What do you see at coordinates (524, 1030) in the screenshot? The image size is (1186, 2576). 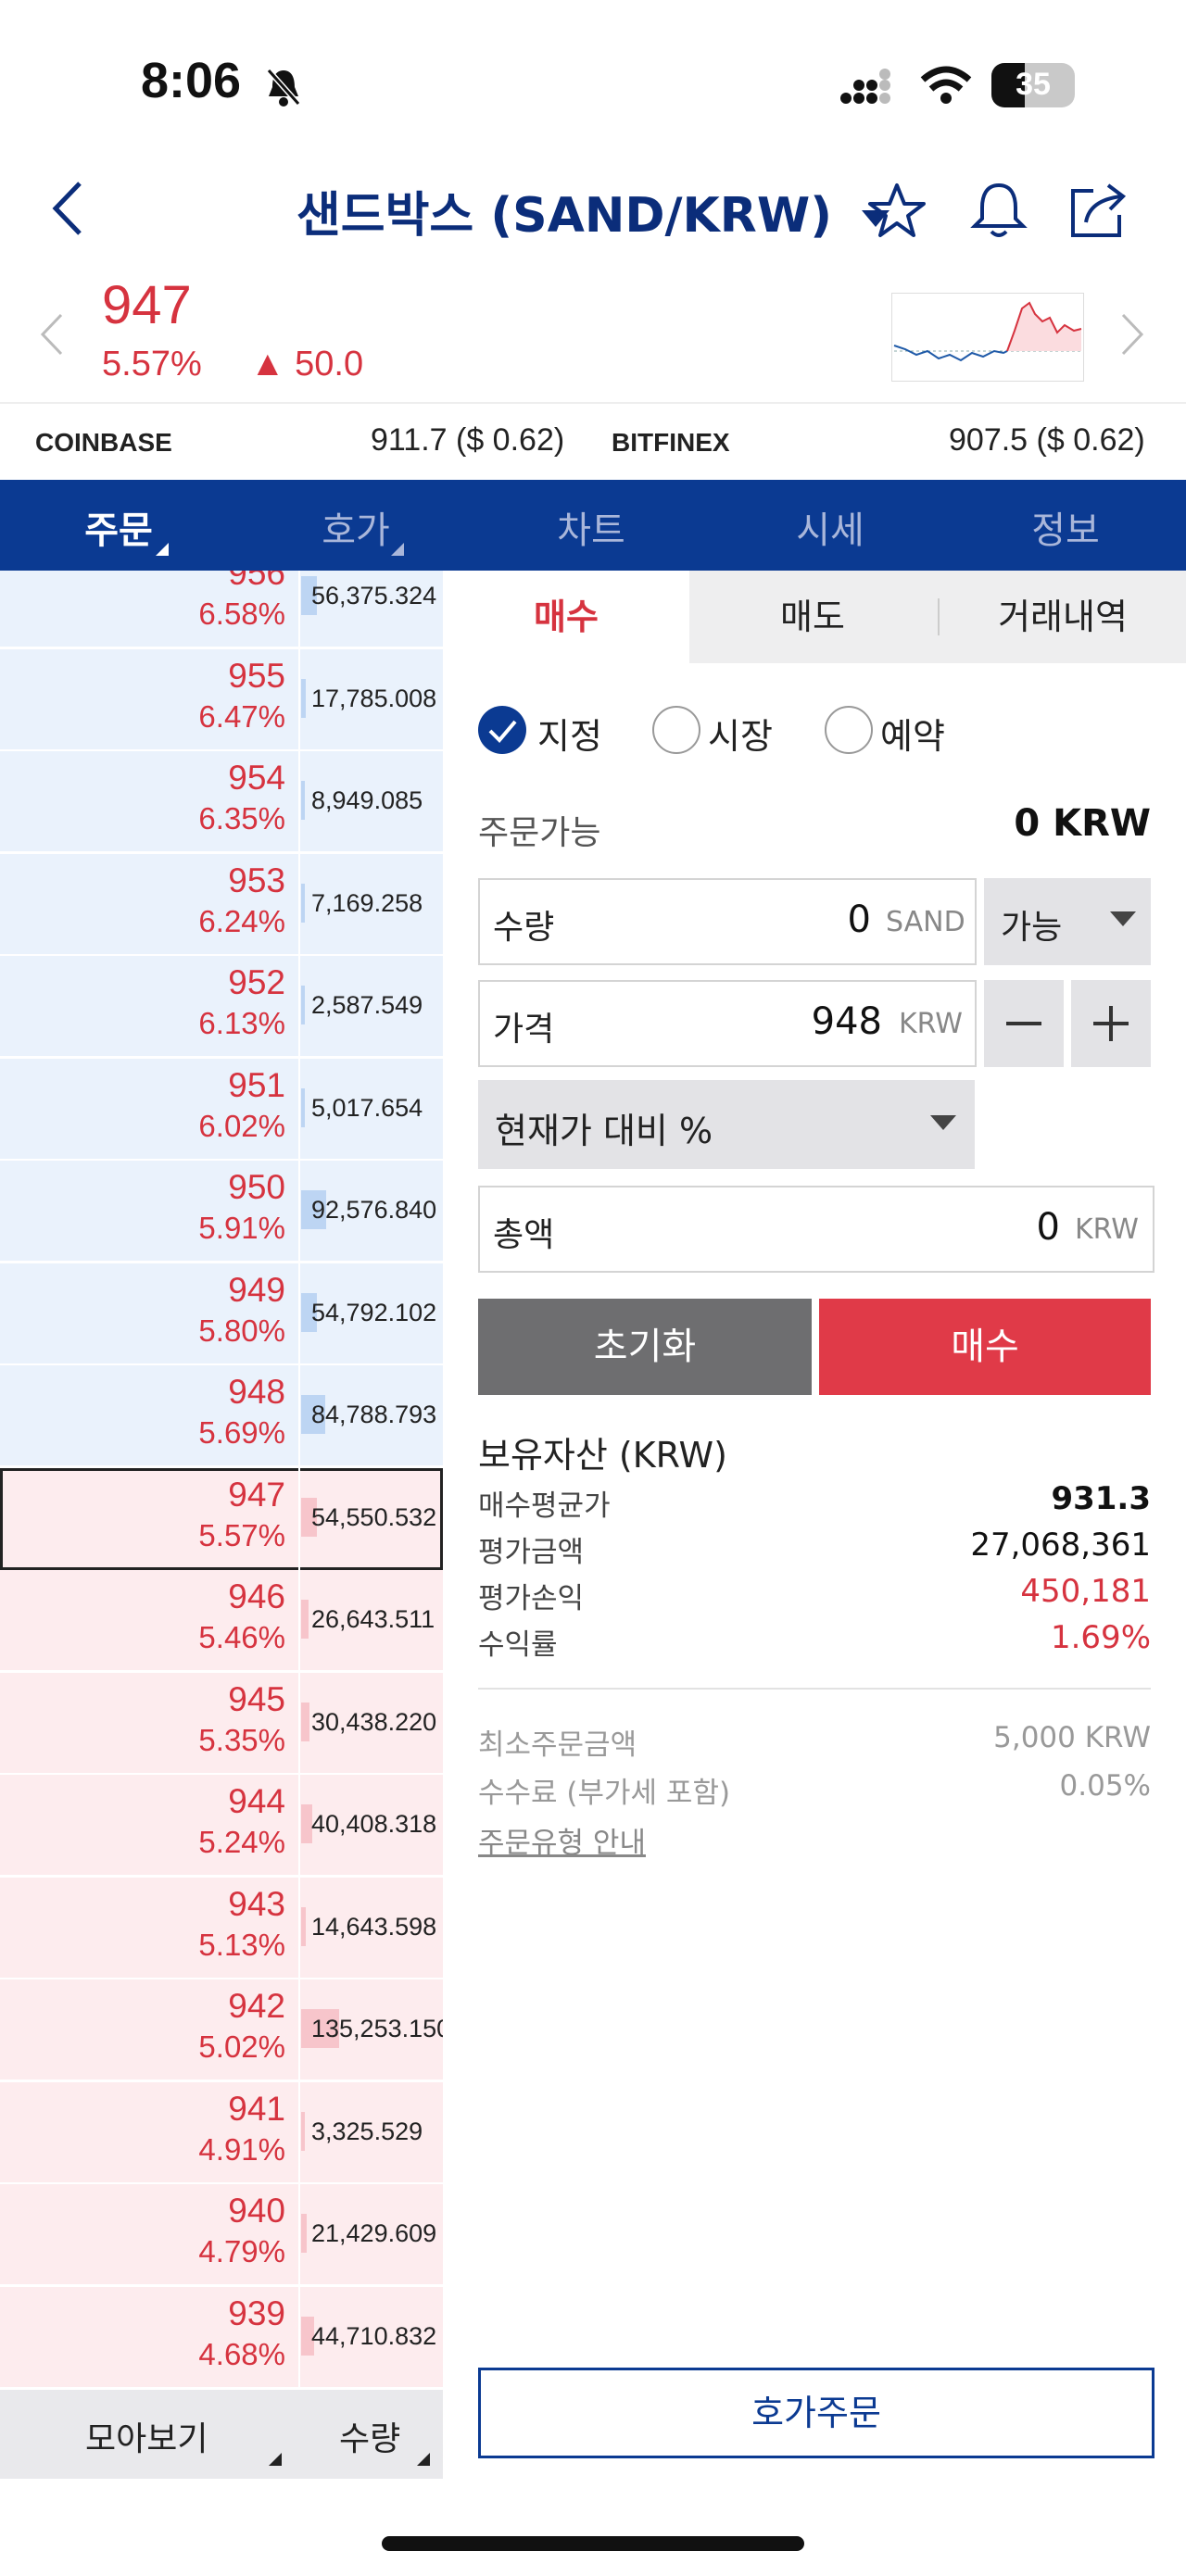 I see `price-label: 가격` at bounding box center [524, 1030].